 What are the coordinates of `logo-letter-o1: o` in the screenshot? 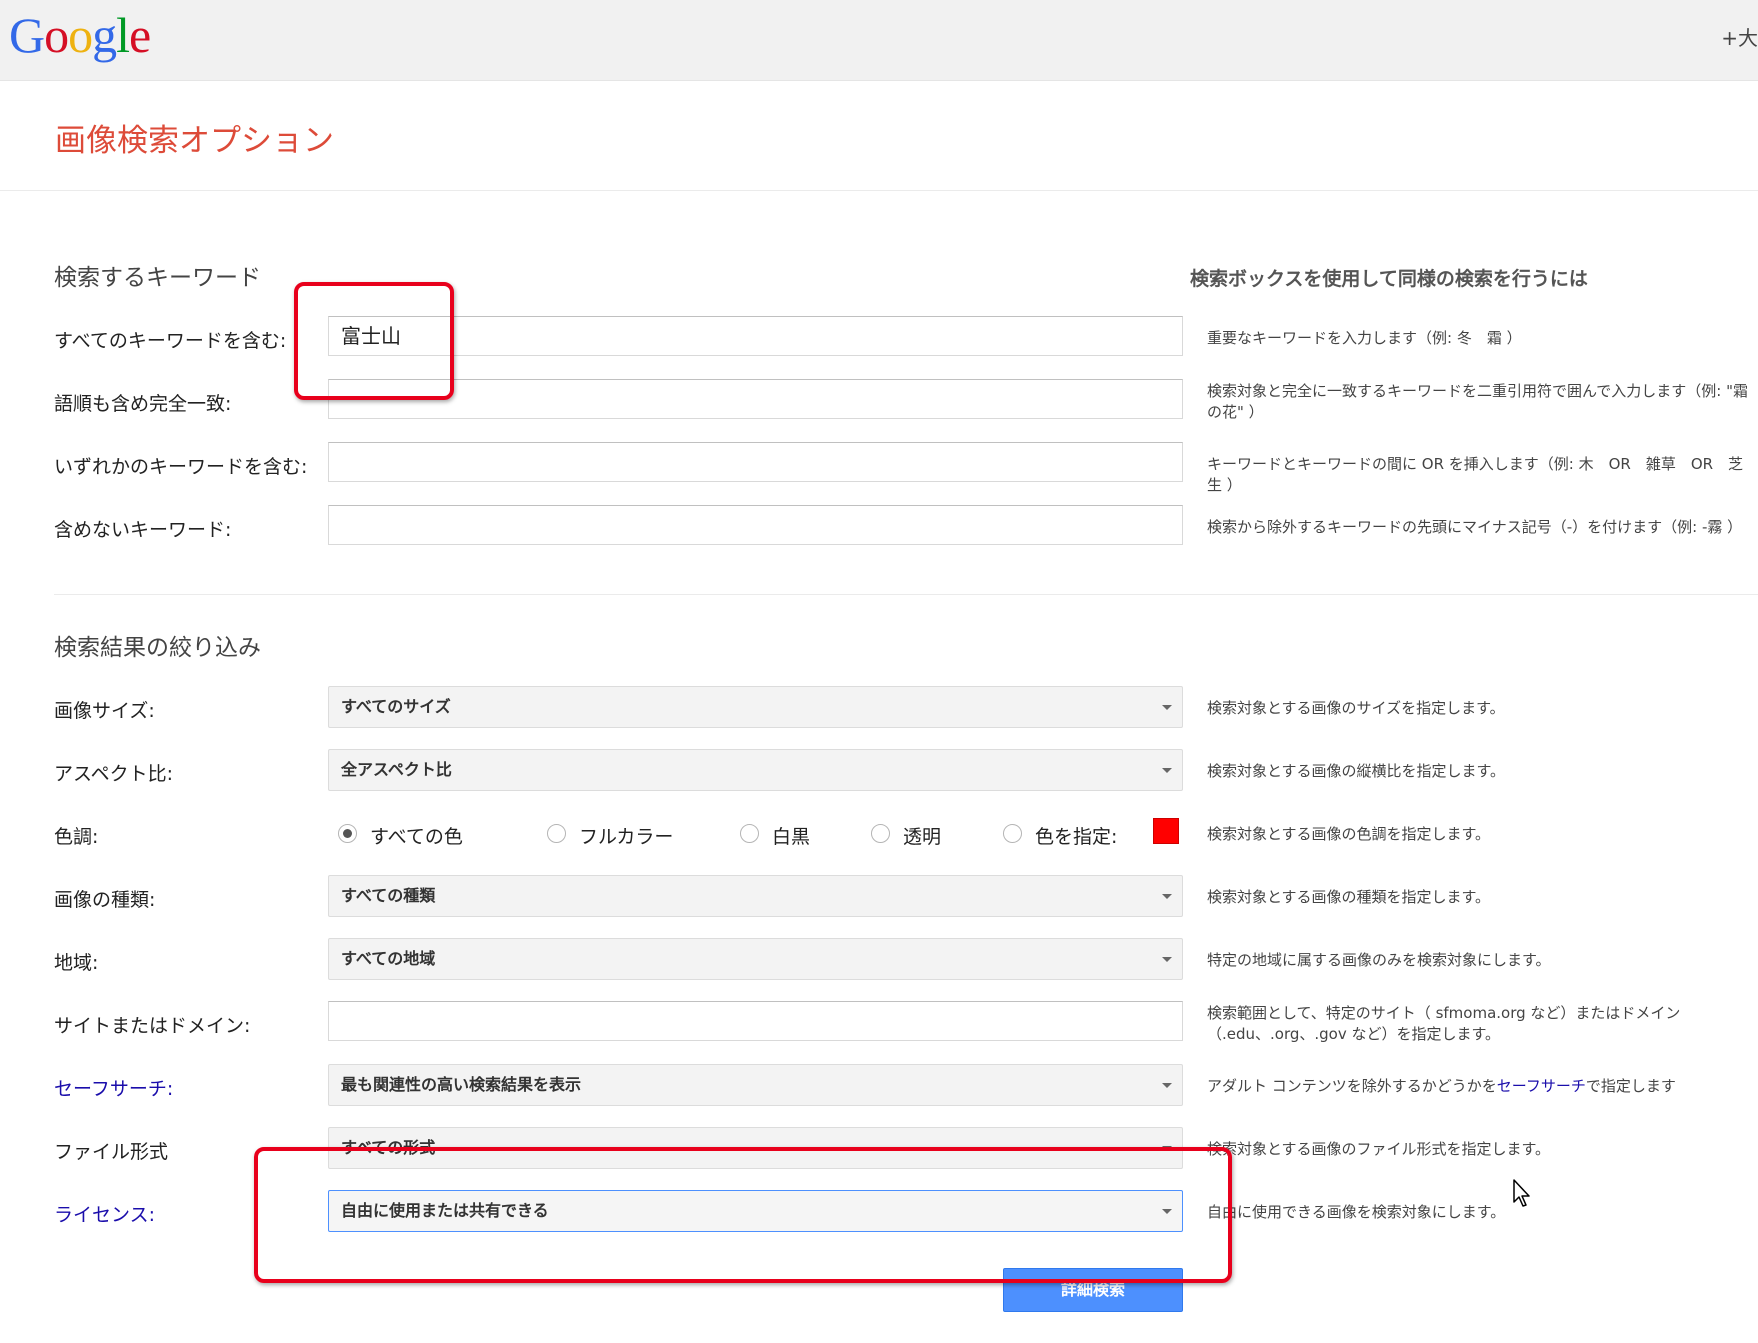 It's located at (56, 35).